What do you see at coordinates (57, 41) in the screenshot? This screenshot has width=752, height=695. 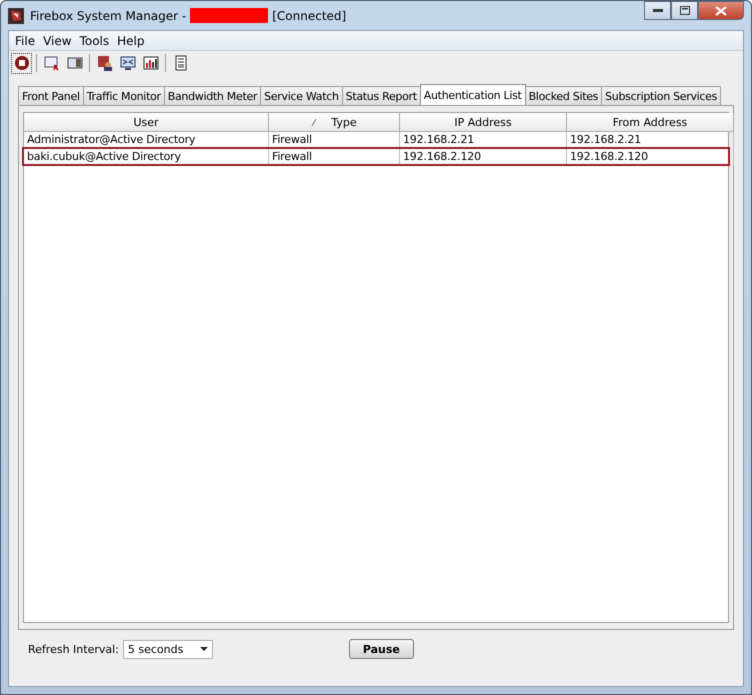 I see `menu-item: View` at bounding box center [57, 41].